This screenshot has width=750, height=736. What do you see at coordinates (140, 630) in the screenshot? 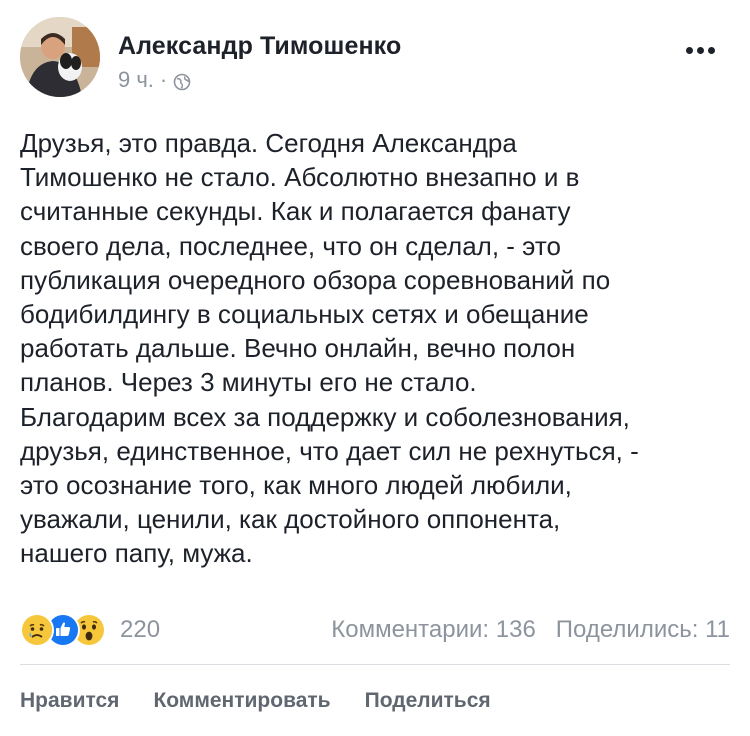
I see `reaction-count: 220` at bounding box center [140, 630].